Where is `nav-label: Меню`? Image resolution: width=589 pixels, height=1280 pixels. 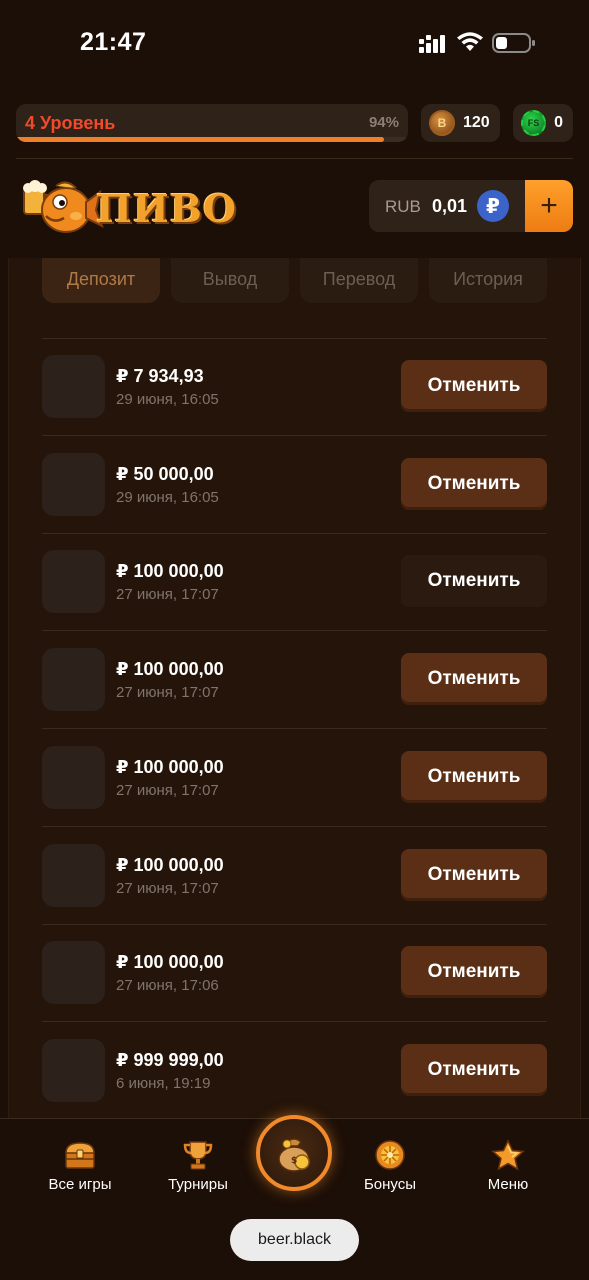 nav-label: Меню is located at coordinates (508, 1184).